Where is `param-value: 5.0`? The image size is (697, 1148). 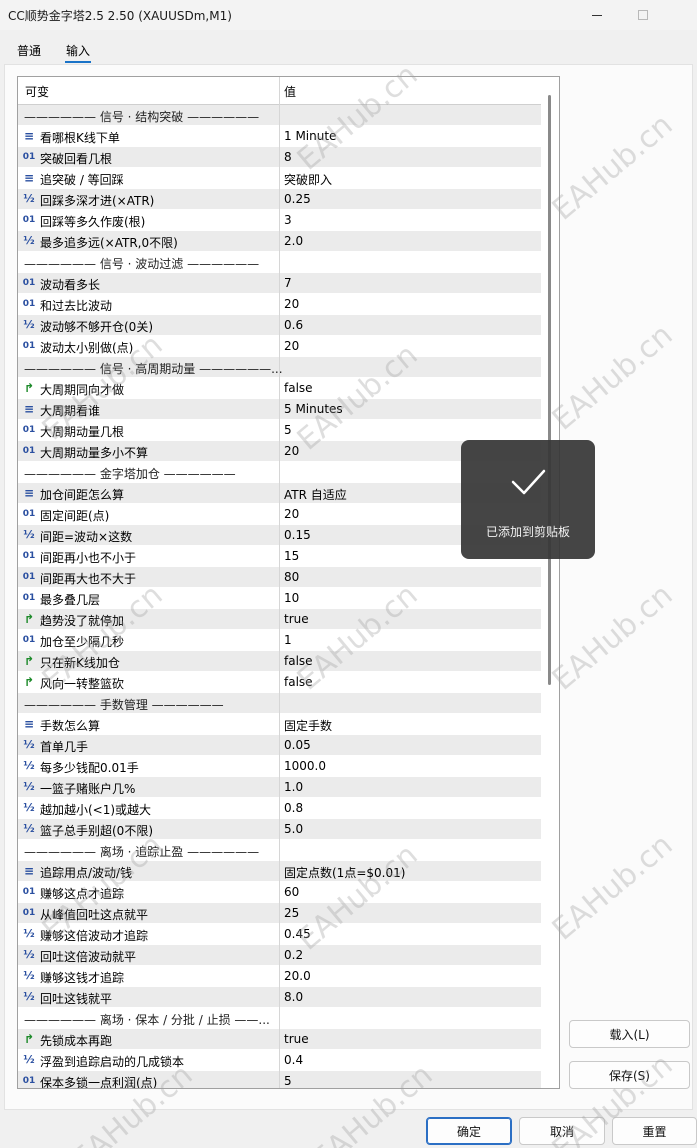
param-value: 5.0 is located at coordinates (293, 829).